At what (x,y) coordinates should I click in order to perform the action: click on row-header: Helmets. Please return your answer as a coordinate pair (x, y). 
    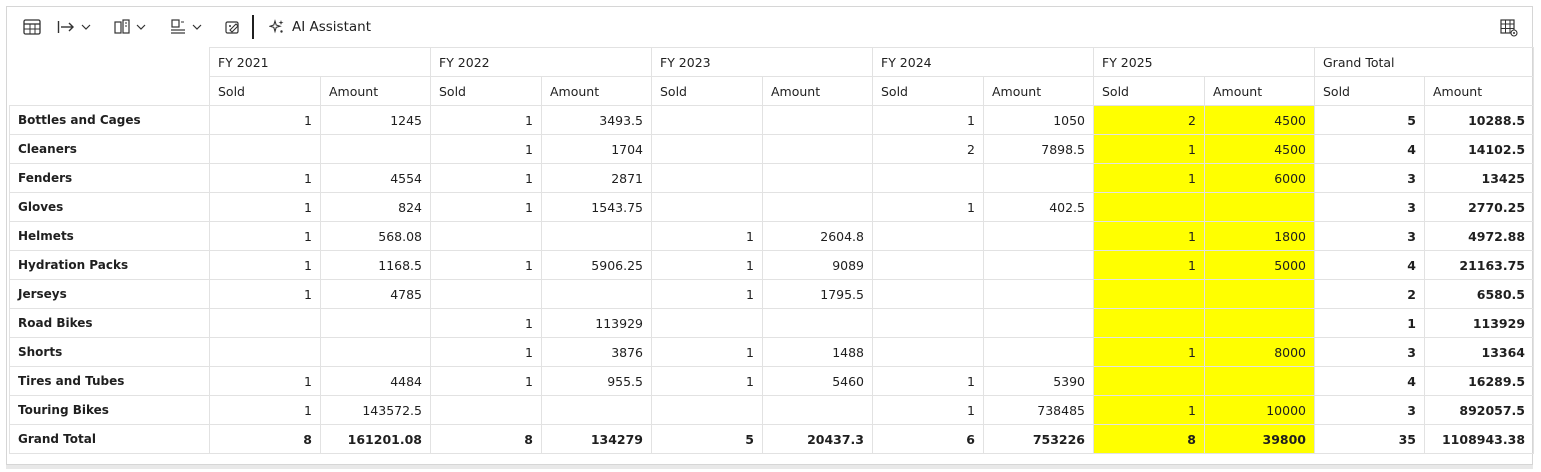
    Looking at the image, I should click on (109, 236).